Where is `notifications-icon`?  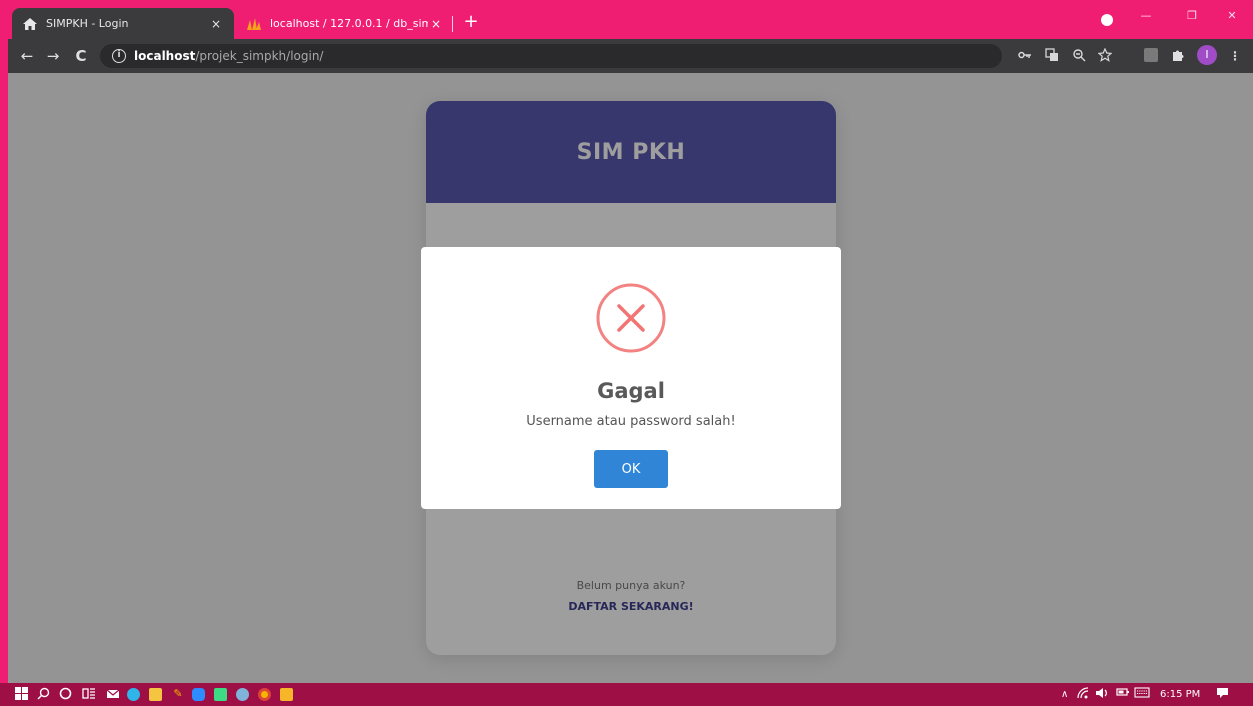
notifications-icon is located at coordinates (1222, 694).